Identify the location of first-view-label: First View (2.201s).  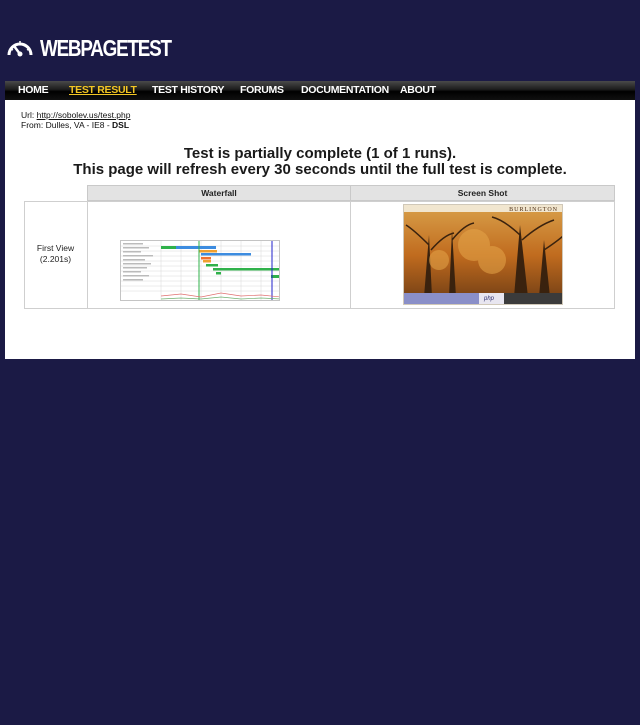
(55, 254).